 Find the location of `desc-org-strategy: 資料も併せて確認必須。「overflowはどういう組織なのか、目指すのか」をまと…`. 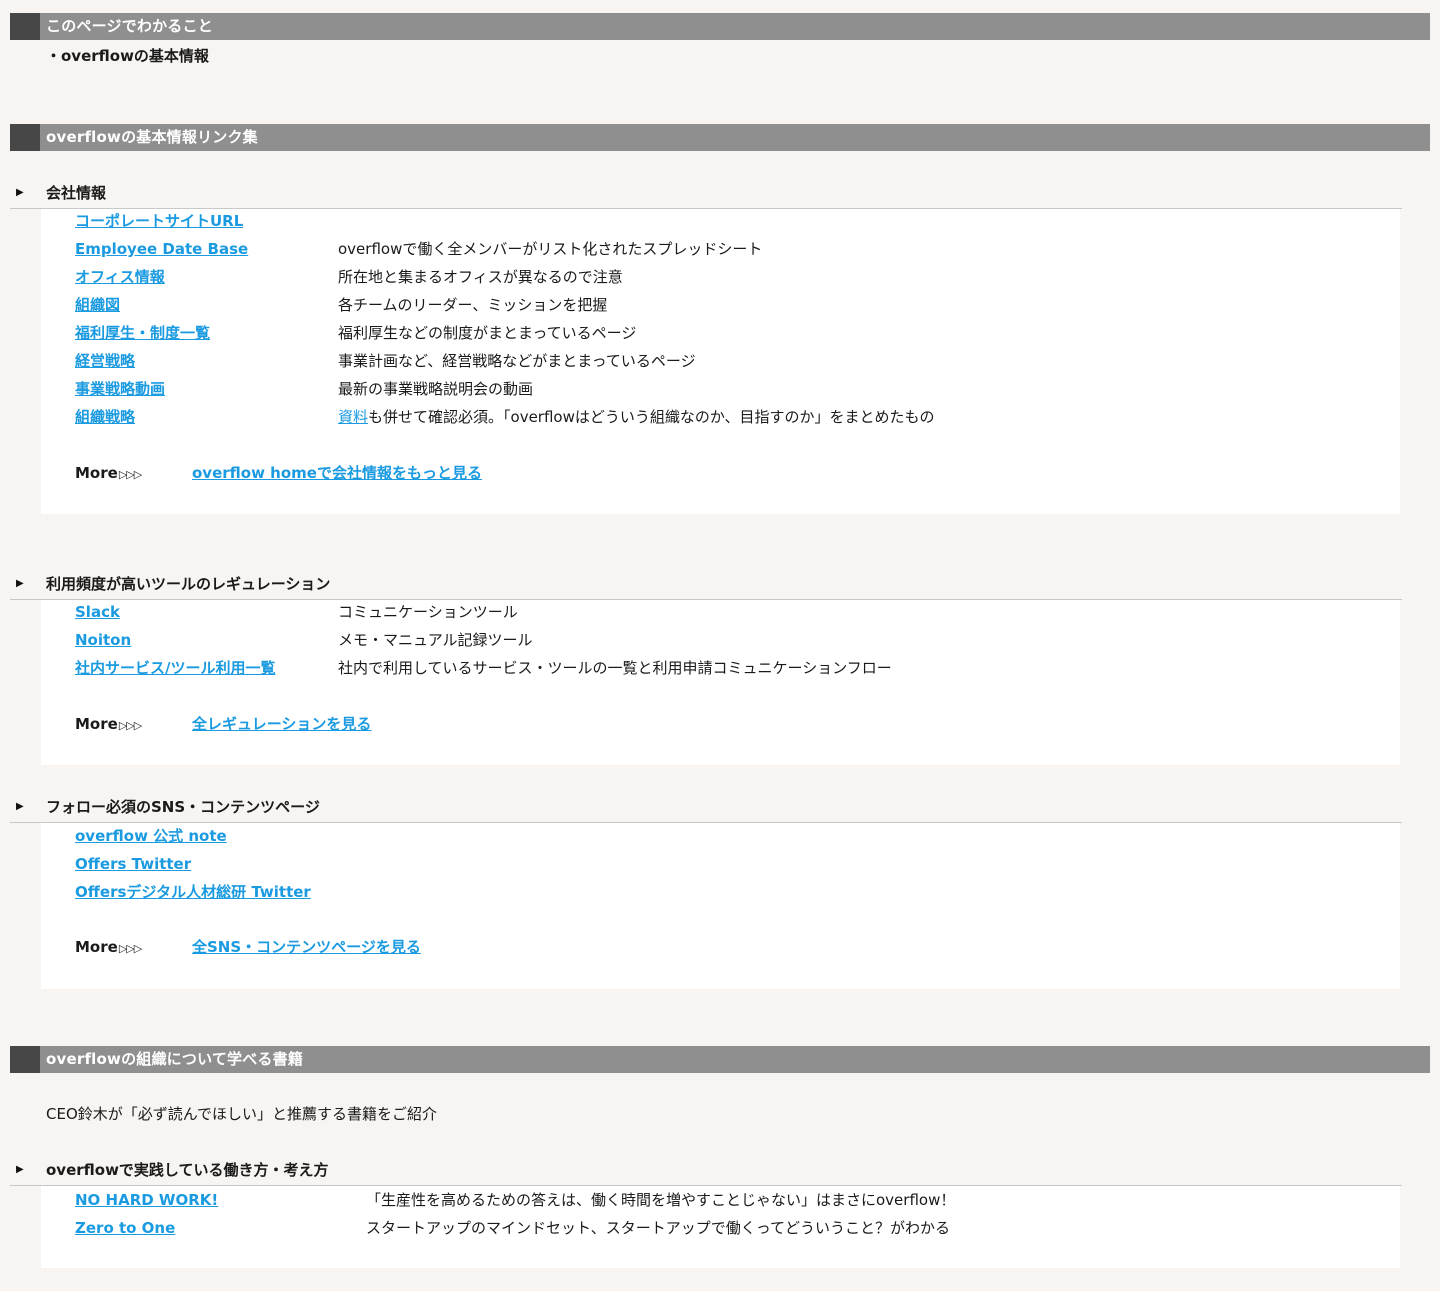

desc-org-strategy: 資料も併せて確認必須。「overflowはどういう組織なのか、目指すのか」をまと… is located at coordinates (636, 417).